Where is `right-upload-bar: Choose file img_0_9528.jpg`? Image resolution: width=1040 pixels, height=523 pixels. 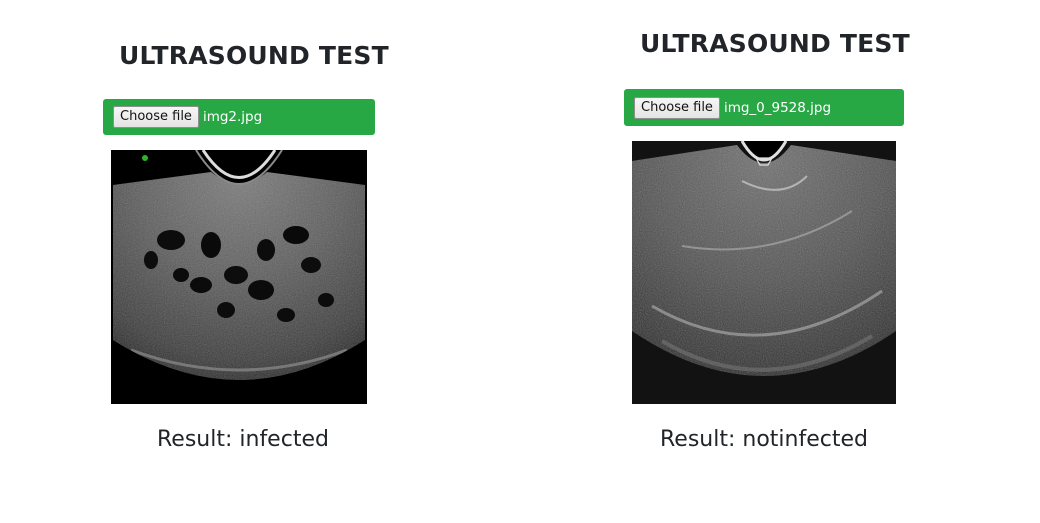 right-upload-bar: Choose file img_0_9528.jpg is located at coordinates (764, 107).